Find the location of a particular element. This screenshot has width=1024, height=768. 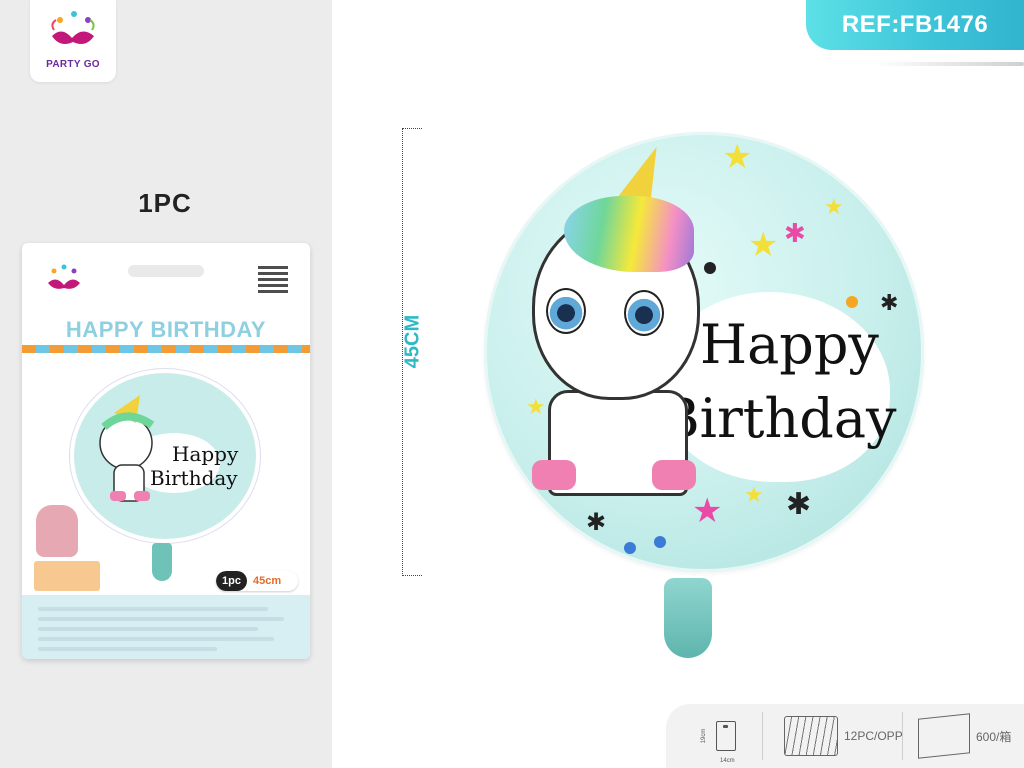

balloon-neck is located at coordinates (688, 618).